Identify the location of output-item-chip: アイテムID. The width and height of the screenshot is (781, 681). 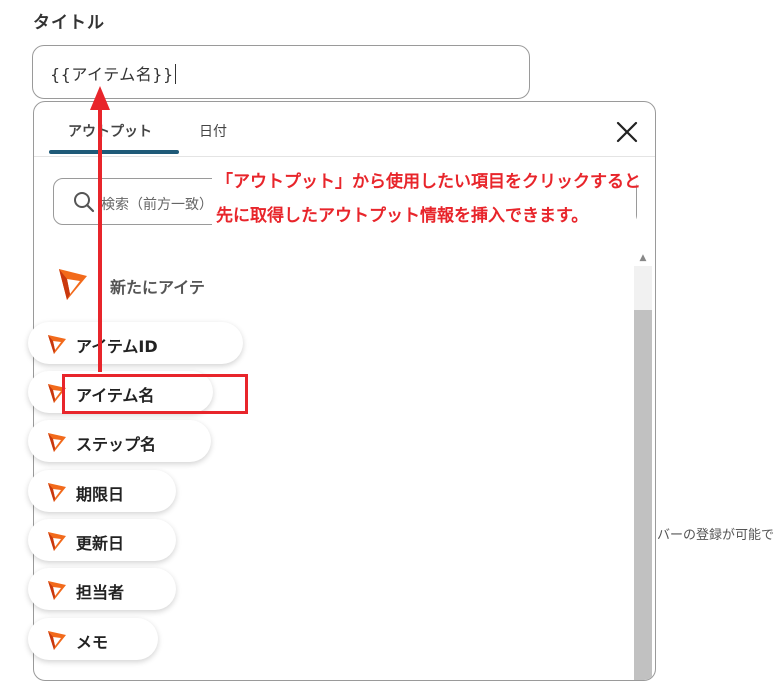
(135, 343).